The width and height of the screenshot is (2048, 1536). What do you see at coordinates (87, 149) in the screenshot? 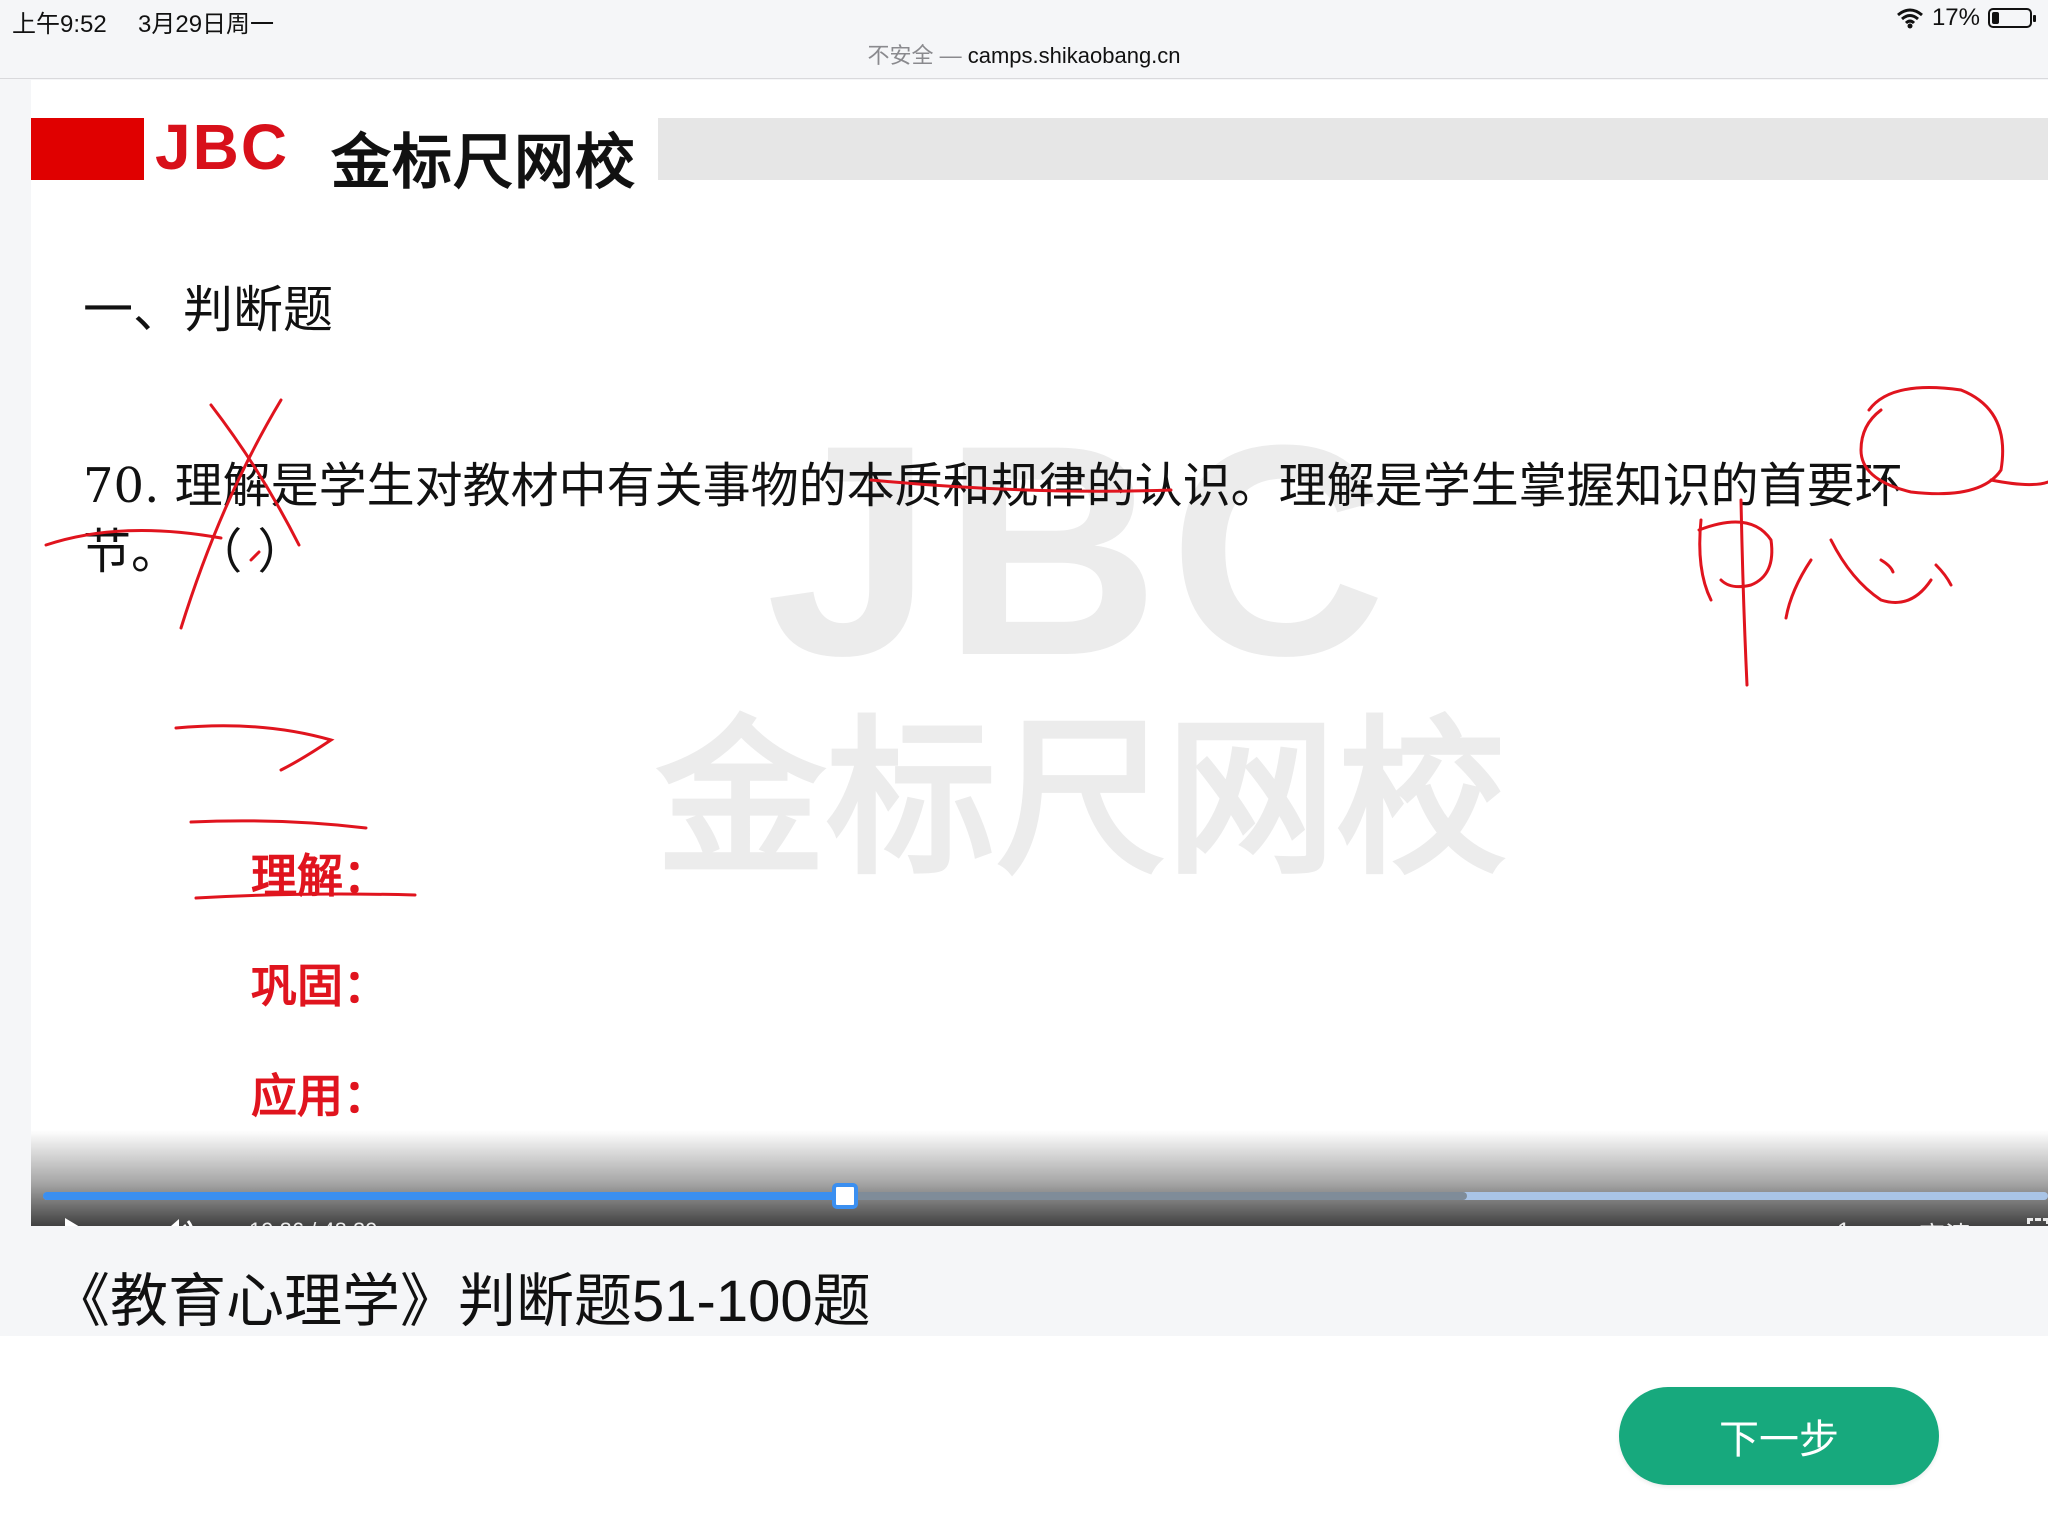
I see `brand-red-block` at bounding box center [87, 149].